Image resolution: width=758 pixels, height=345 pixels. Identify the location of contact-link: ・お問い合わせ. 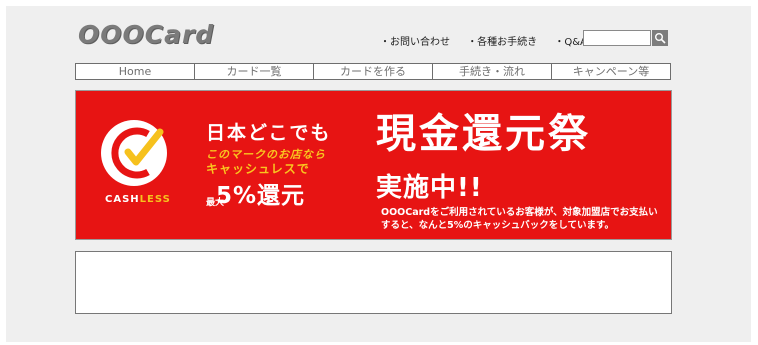
(415, 42).